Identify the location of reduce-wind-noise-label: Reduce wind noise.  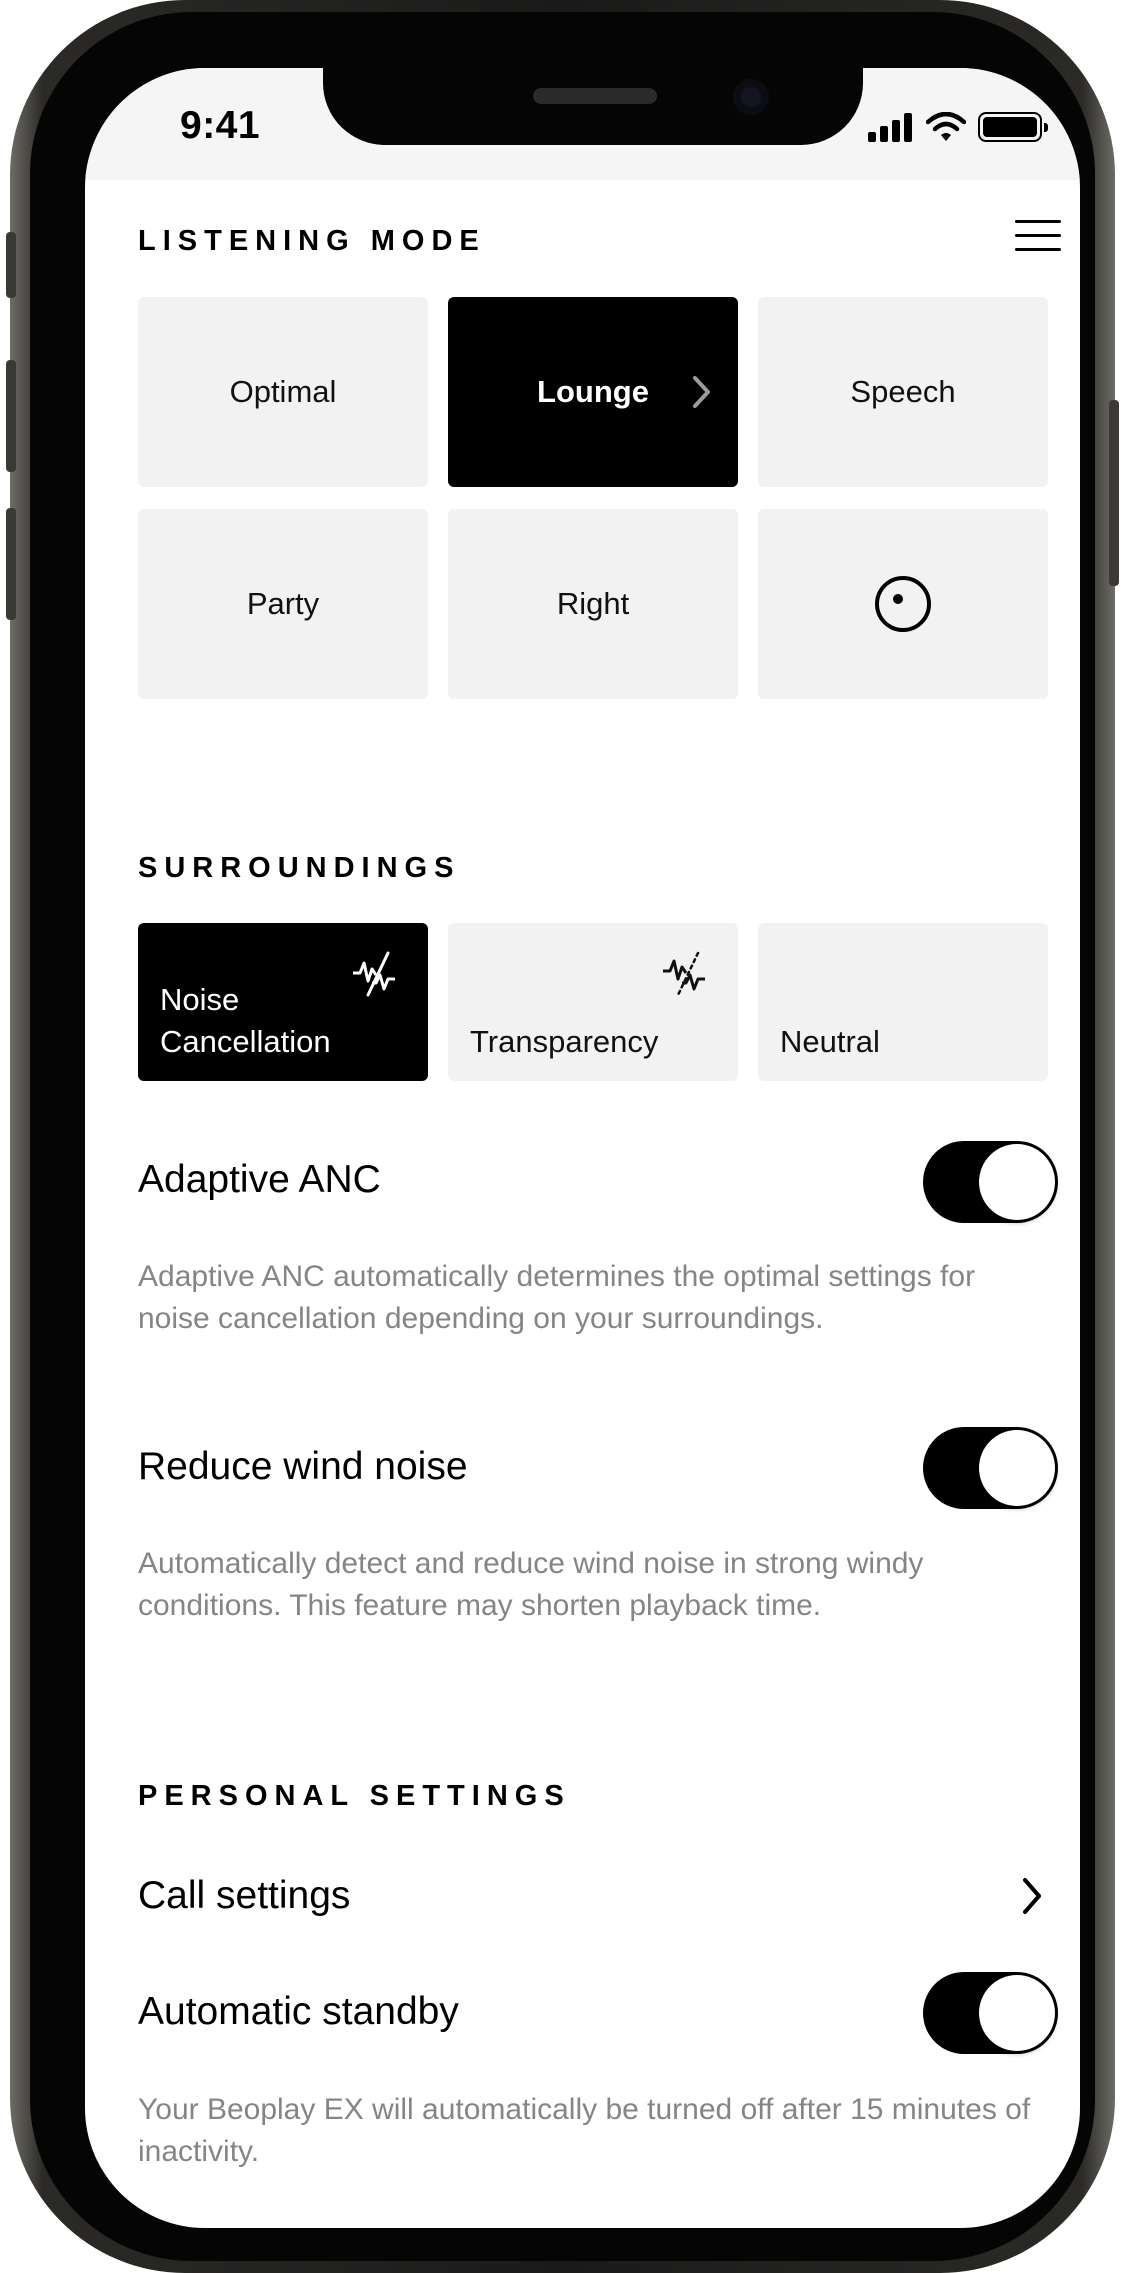
(303, 1466).